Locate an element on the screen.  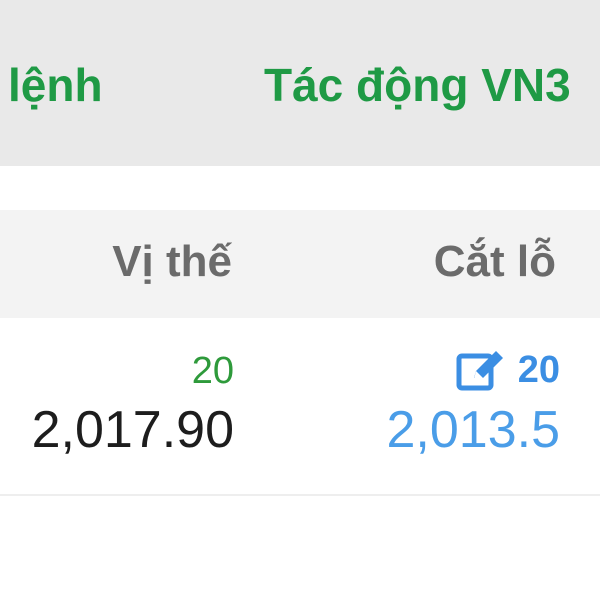
tab-order: lệnh is located at coordinates (55, 85).